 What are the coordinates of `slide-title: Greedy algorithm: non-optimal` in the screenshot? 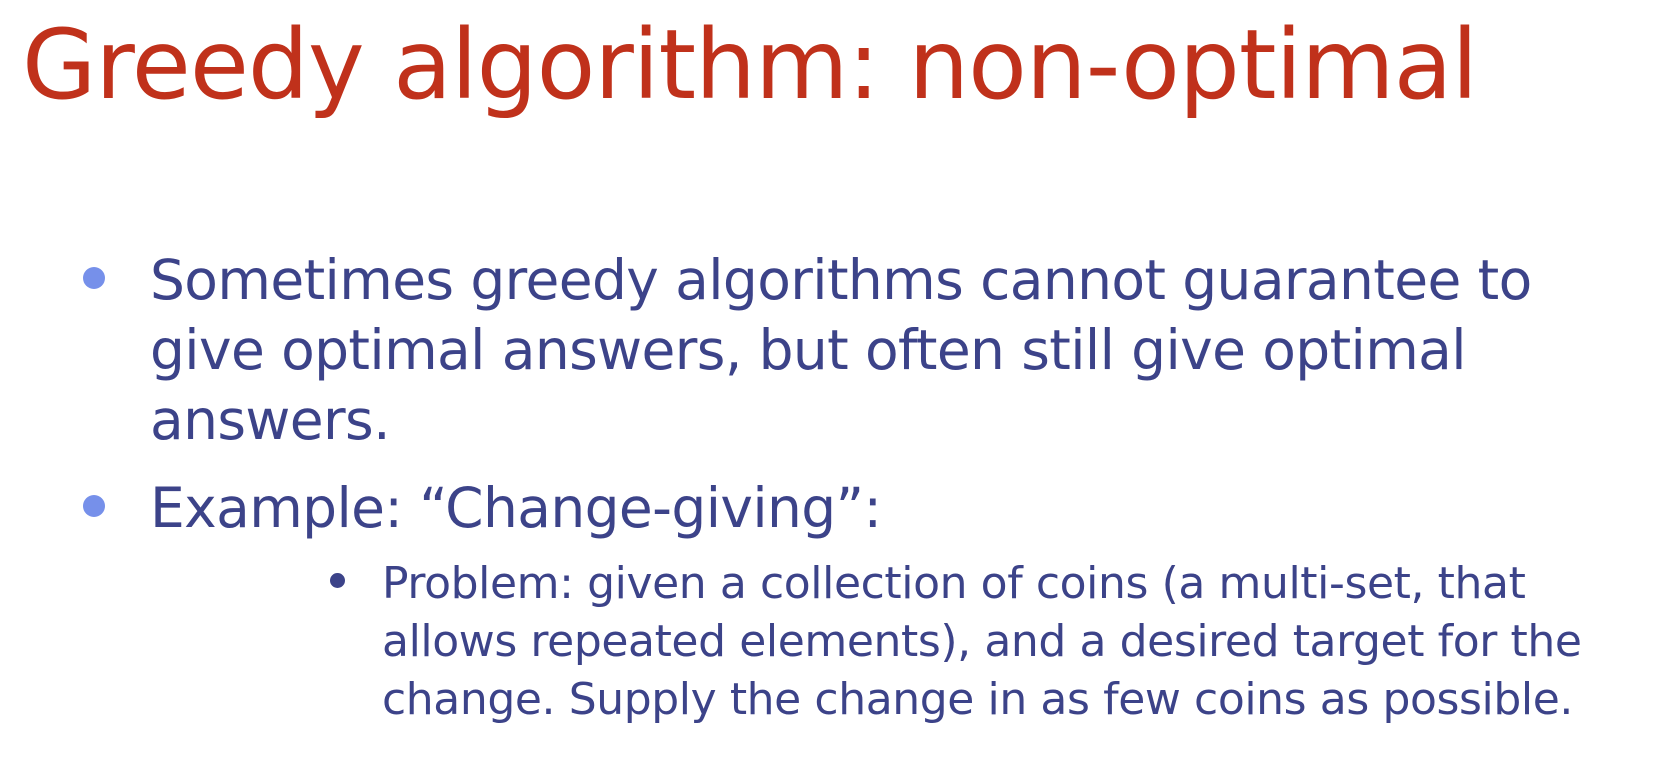 It's located at (750, 65).